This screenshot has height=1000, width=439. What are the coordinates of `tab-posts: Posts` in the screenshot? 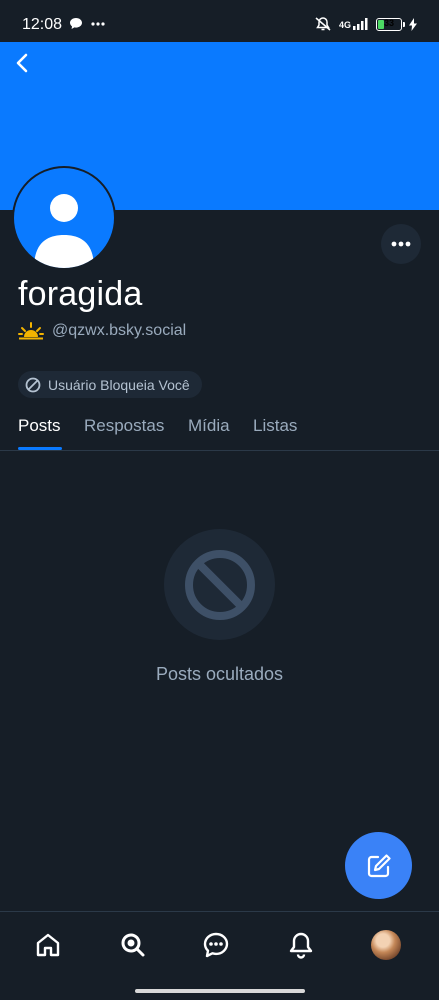 It's located at (39, 426).